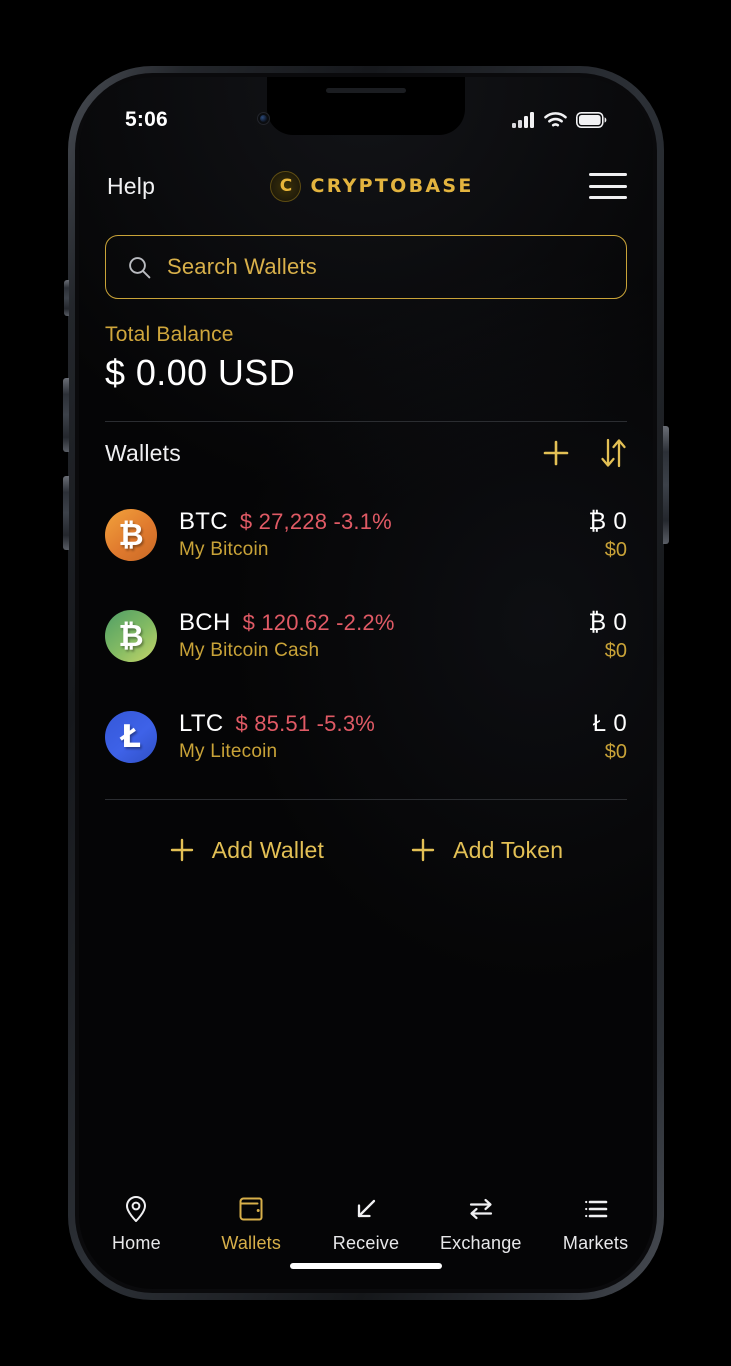 The width and height of the screenshot is (731, 1366). What do you see at coordinates (242, 266) in the screenshot?
I see `search-placeholder: Search Wallets` at bounding box center [242, 266].